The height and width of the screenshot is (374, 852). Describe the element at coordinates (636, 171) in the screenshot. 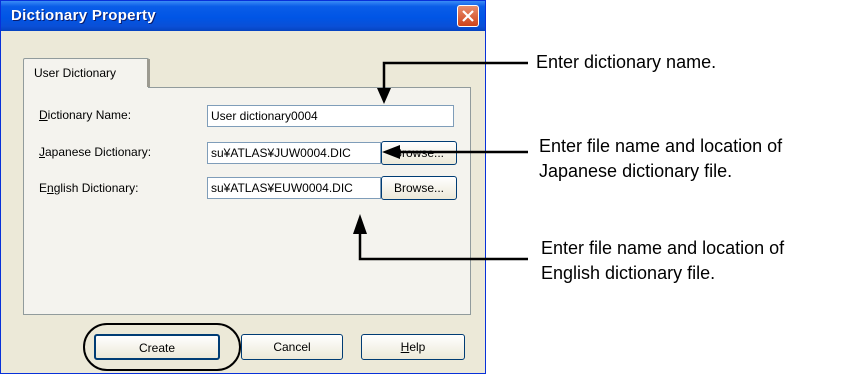

I see `annotation-japanese-line2: Japanese dictionary file.` at that location.